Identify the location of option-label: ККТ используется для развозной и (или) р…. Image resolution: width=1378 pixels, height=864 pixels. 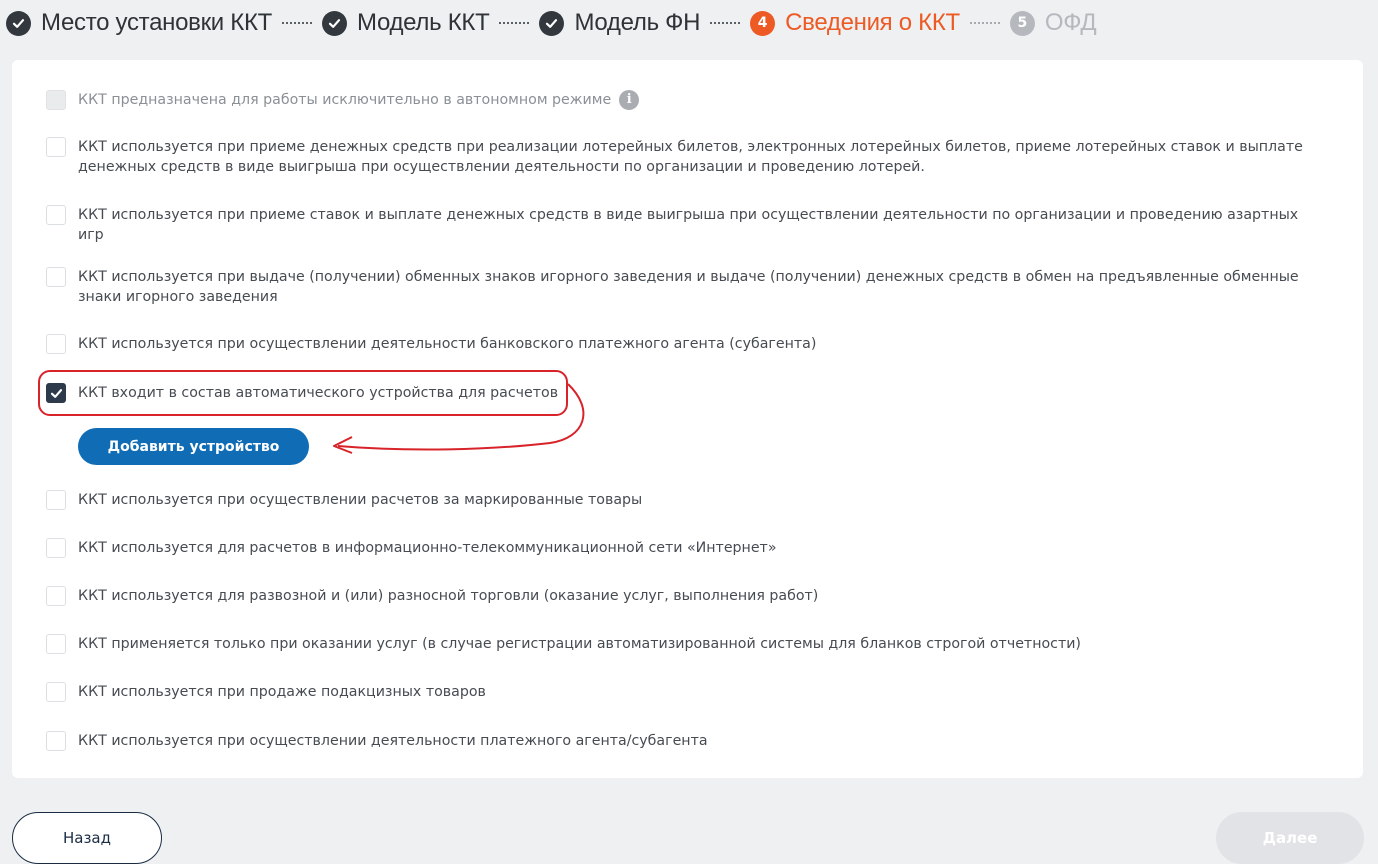
(448, 596).